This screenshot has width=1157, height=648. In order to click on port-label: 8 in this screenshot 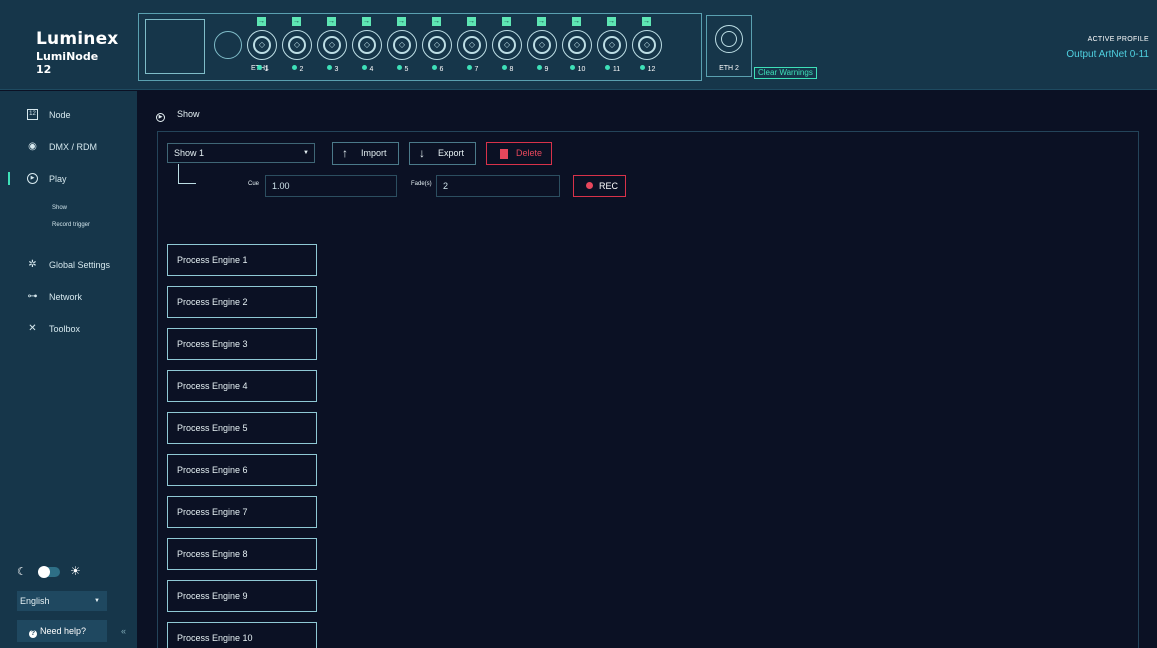, I will do `click(511, 69)`.